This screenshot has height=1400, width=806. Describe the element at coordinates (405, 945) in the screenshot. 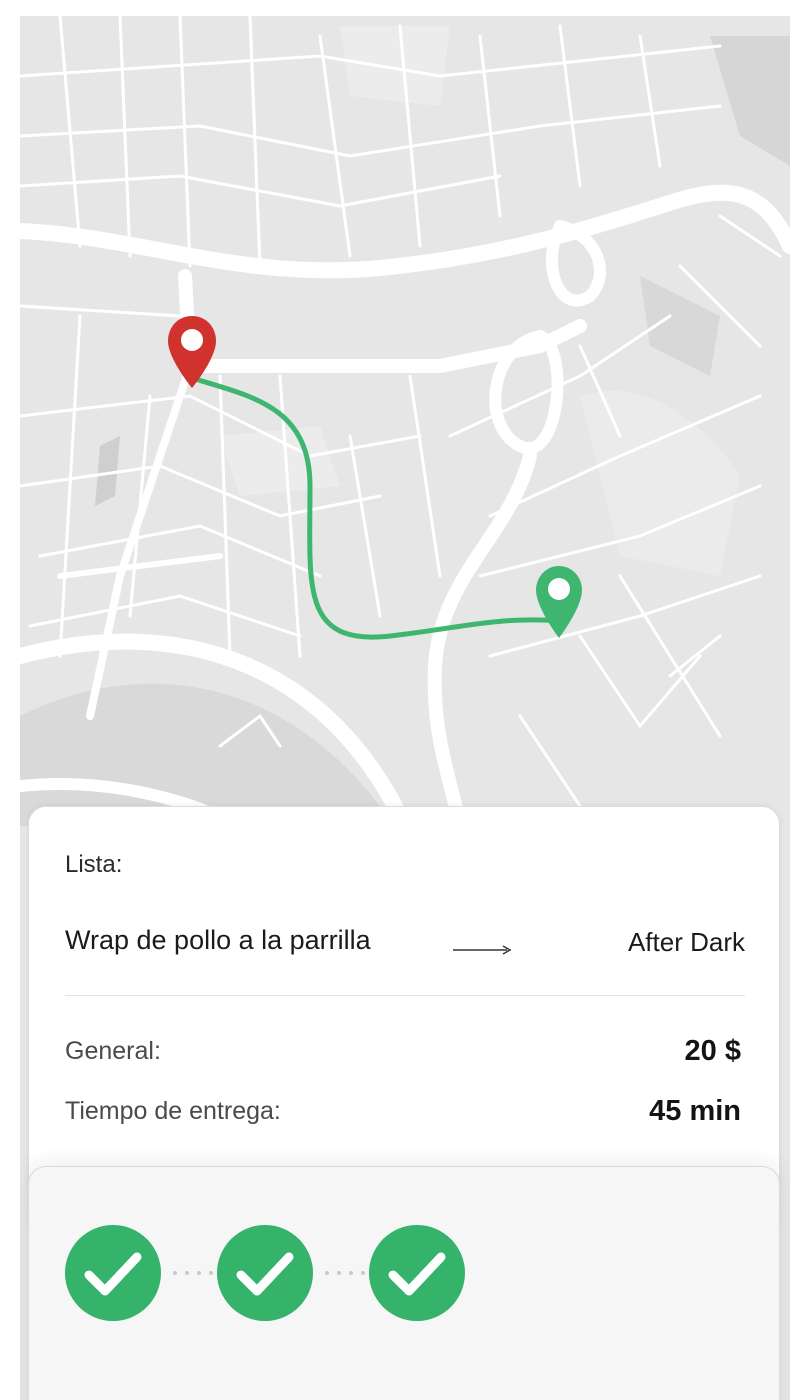

I see `order-item-row: Wrap de pollo a la parrilla After Dark` at that location.